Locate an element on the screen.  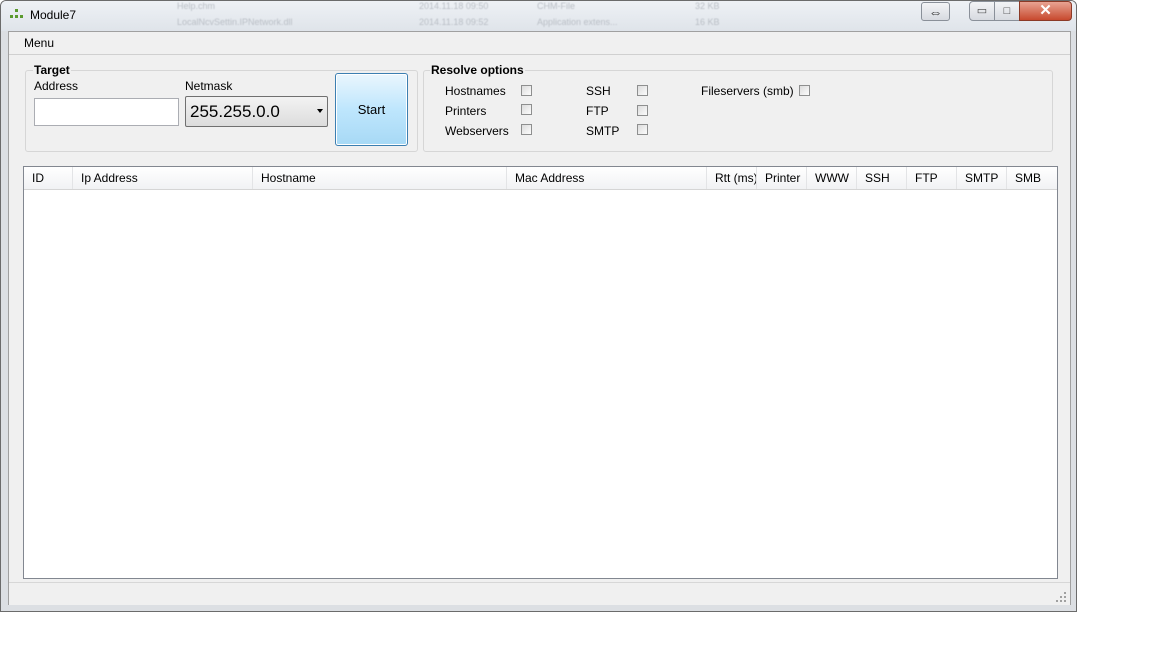
maximize-button: □ is located at coordinates (1007, 11).